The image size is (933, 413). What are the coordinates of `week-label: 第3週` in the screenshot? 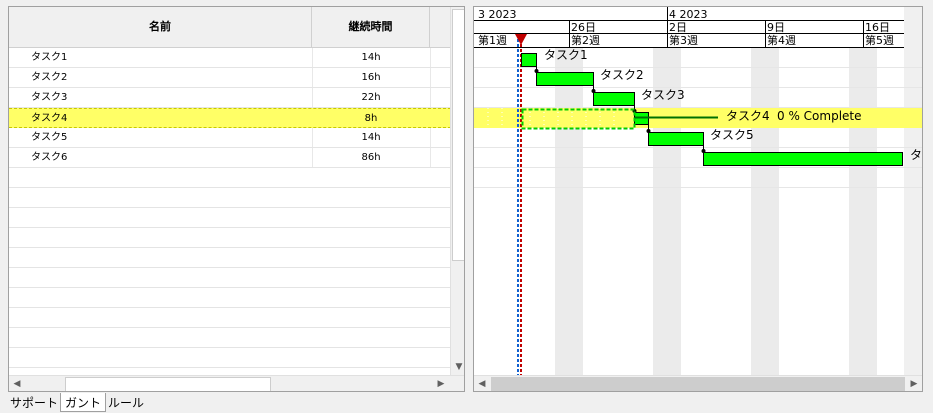 It's located at (683, 40).